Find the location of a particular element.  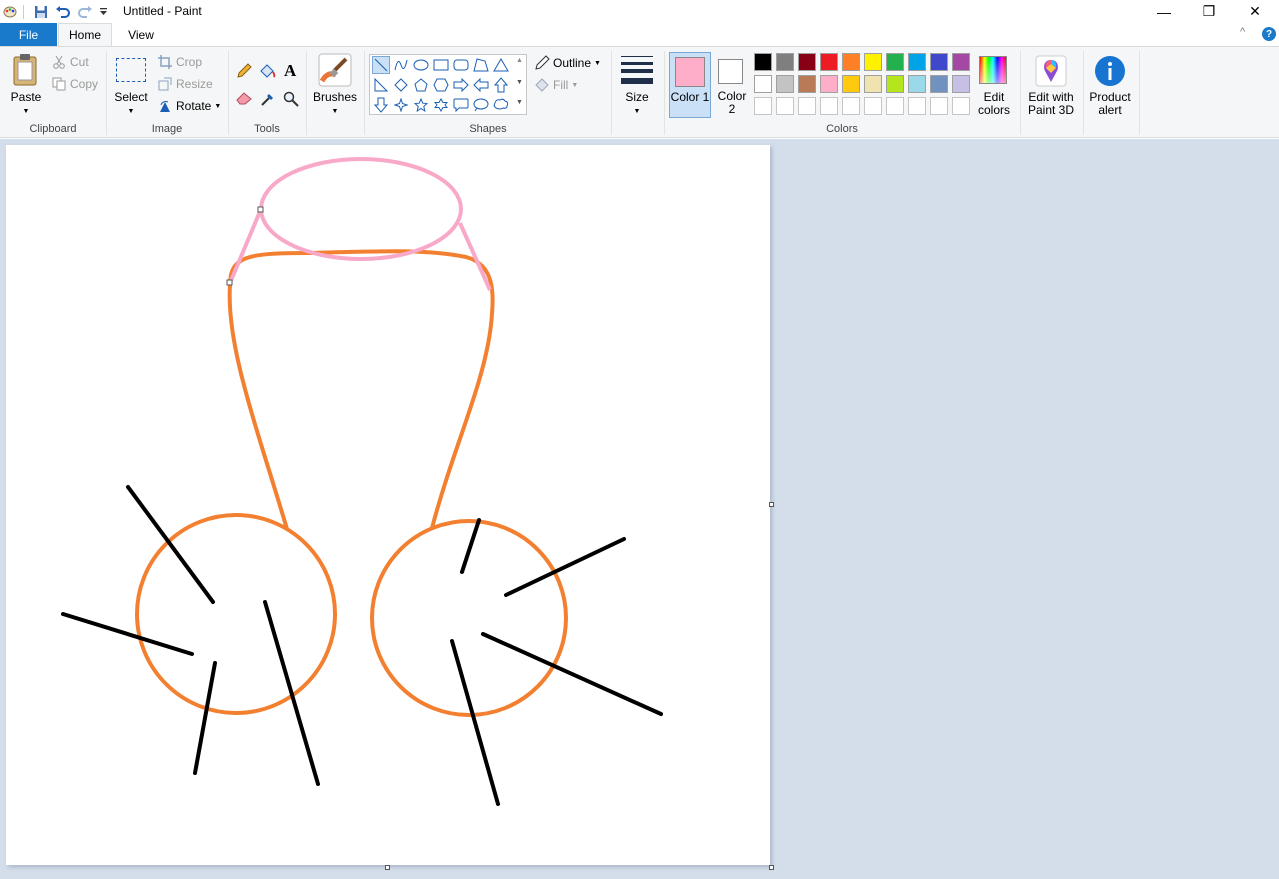

product-alert-button: Product alert is located at coordinates (1110, 104).